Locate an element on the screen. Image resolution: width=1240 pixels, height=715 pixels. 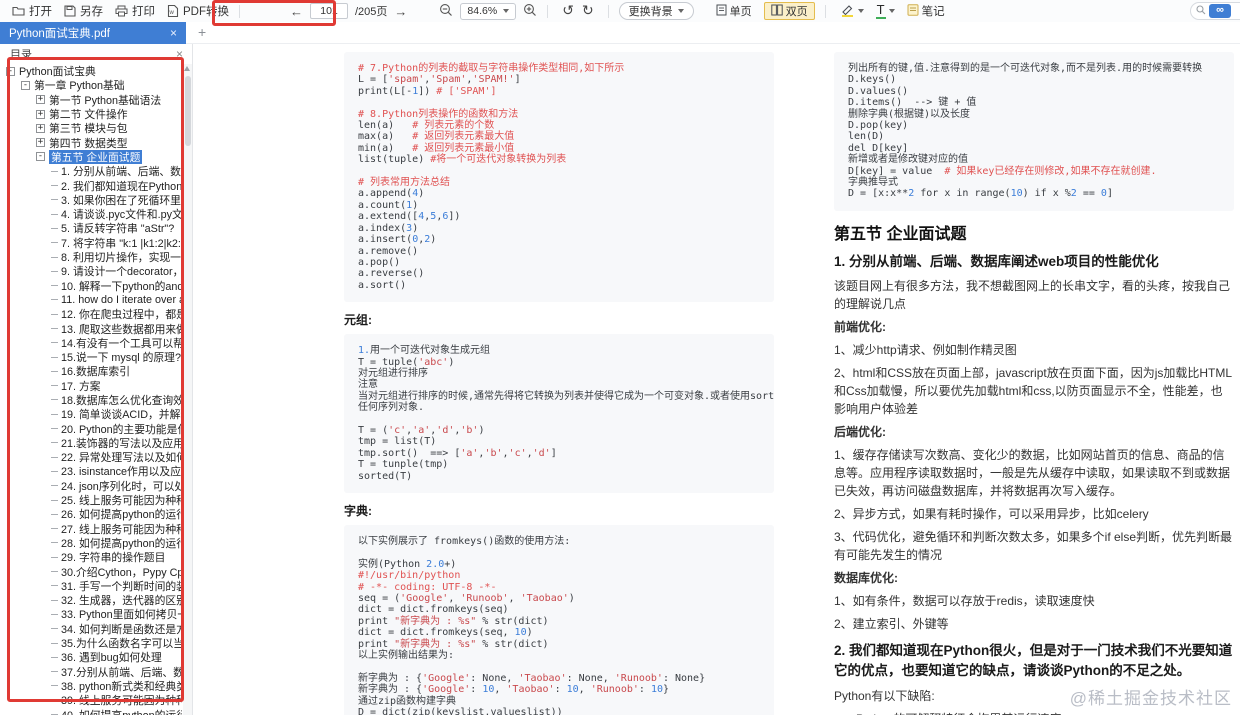
toc-item: 15.说一下 mysql 的原理? is located at coordinates (91, 357).